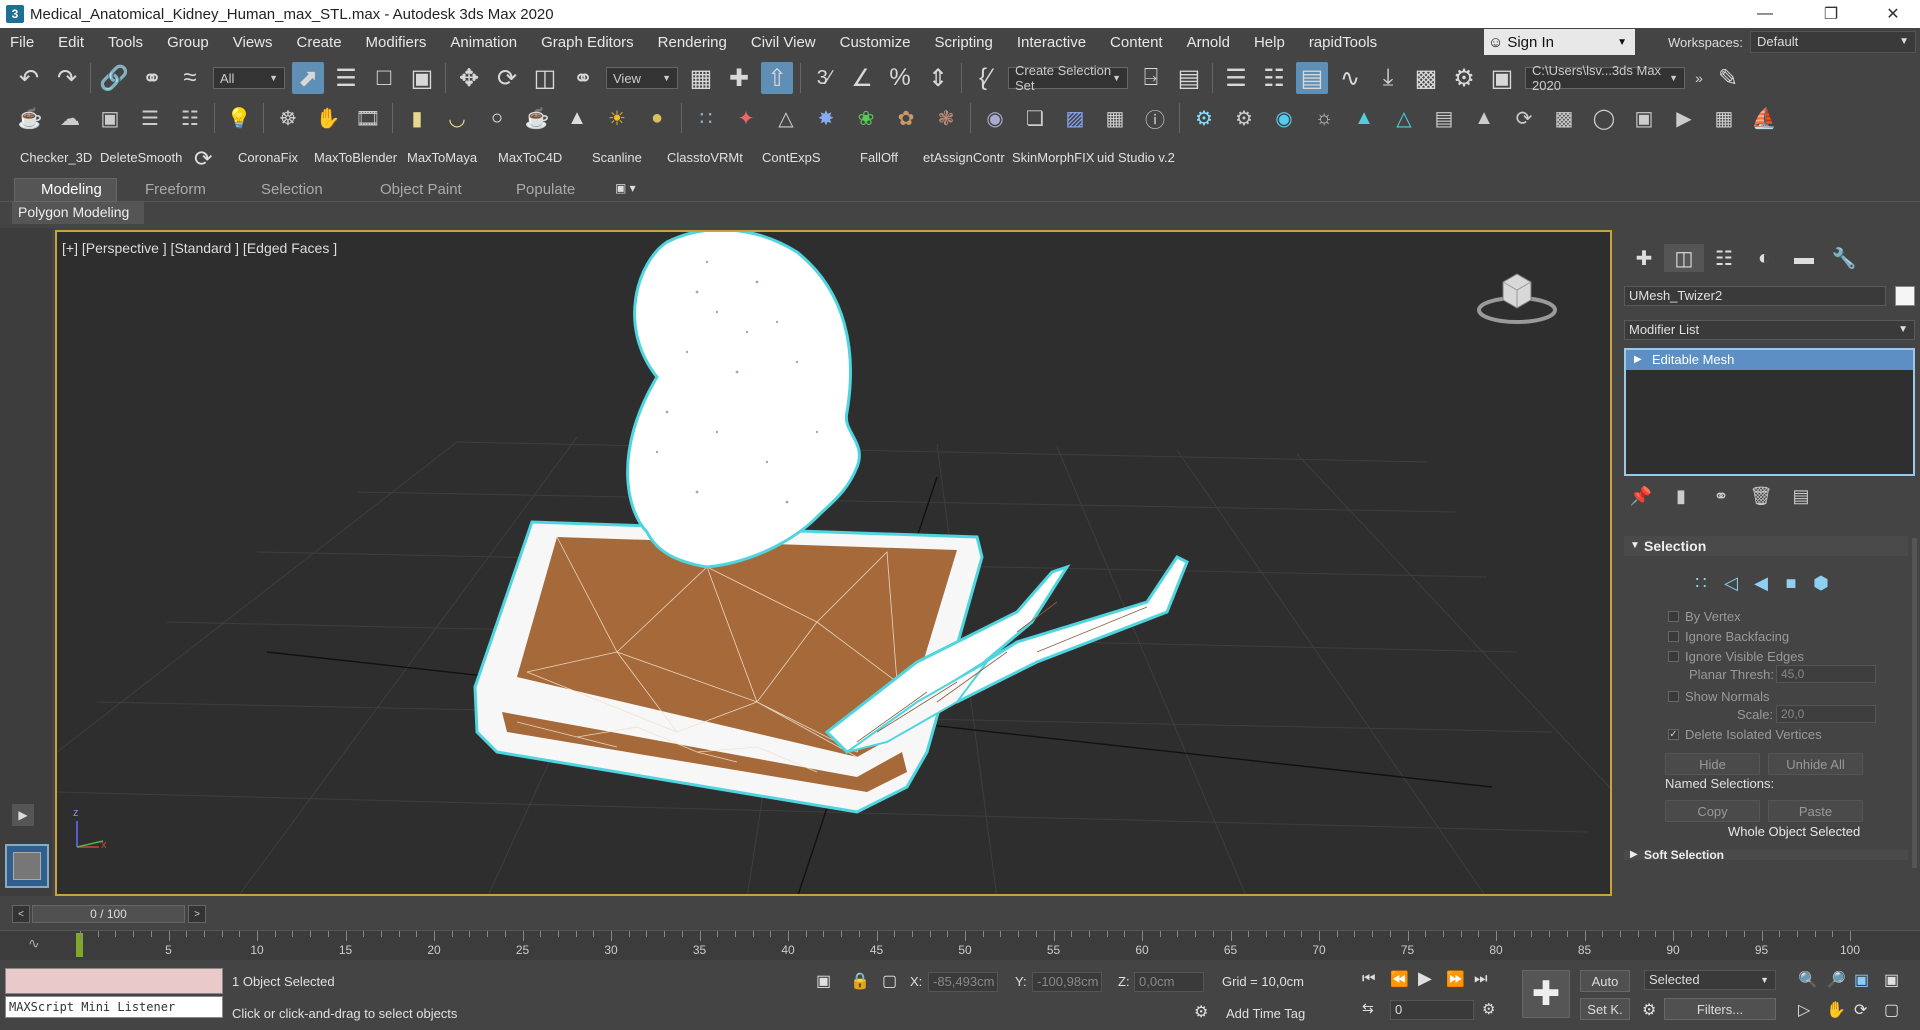 This screenshot has height=1030, width=1920. Describe the element at coordinates (319, 42) in the screenshot. I see `menu-create: Create` at that location.